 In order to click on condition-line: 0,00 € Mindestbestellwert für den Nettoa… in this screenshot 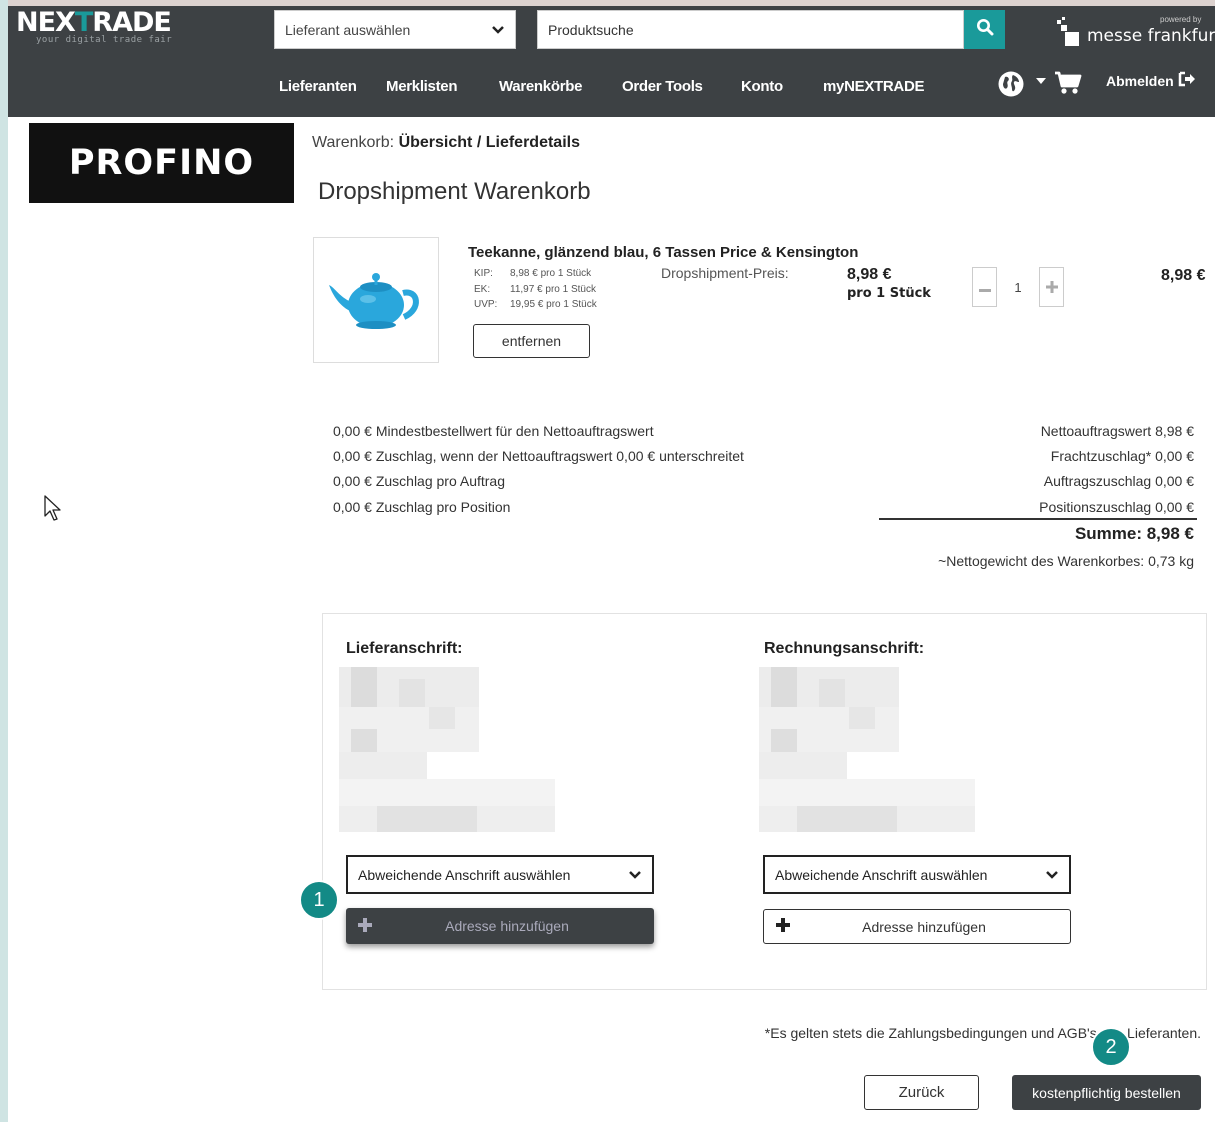, I will do `click(493, 431)`.